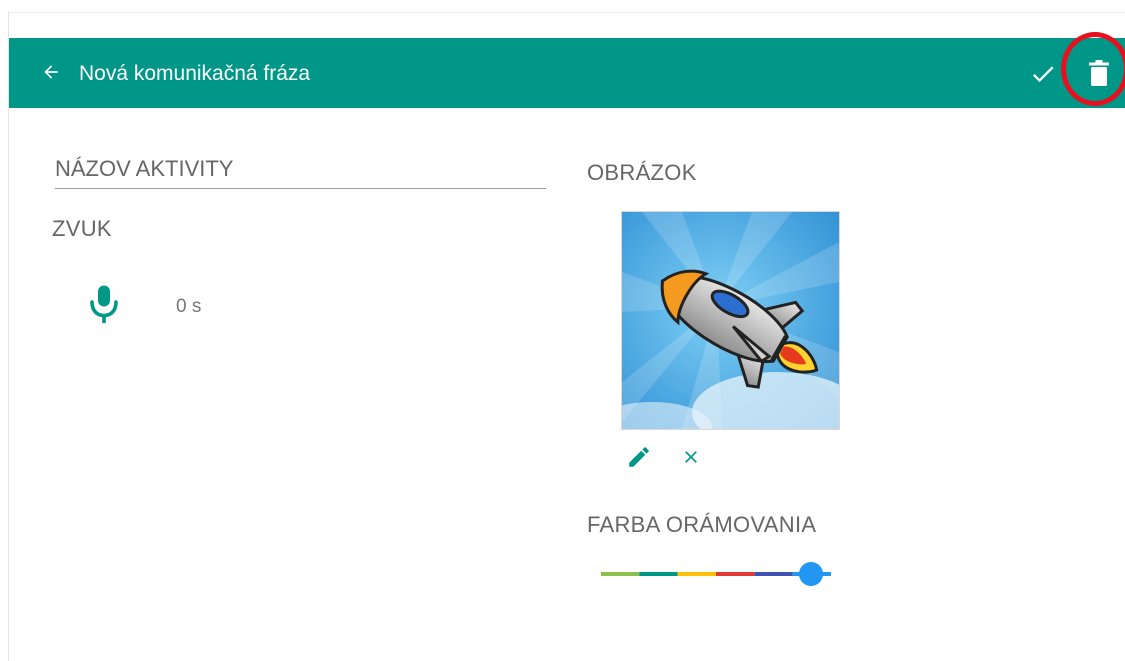 The width and height of the screenshot is (1125, 661). Describe the element at coordinates (642, 172) in the screenshot. I see `picture-label: OBRÁZOK` at that location.